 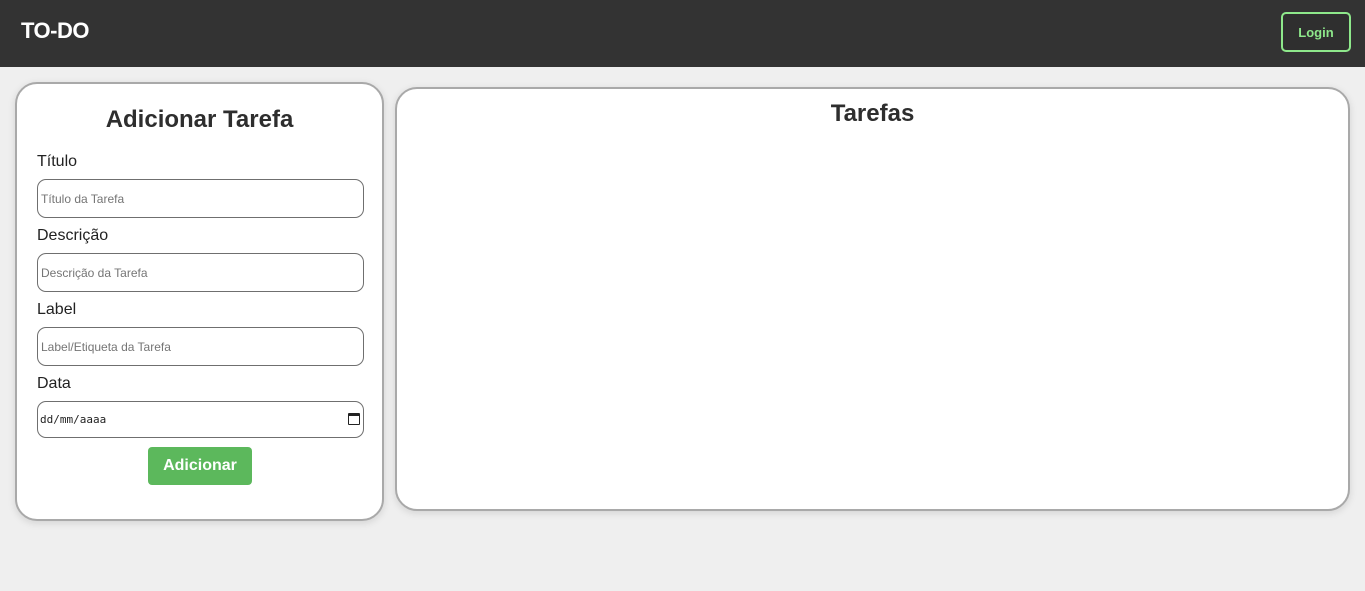 What do you see at coordinates (200, 198) in the screenshot?
I see `titulo-input` at bounding box center [200, 198].